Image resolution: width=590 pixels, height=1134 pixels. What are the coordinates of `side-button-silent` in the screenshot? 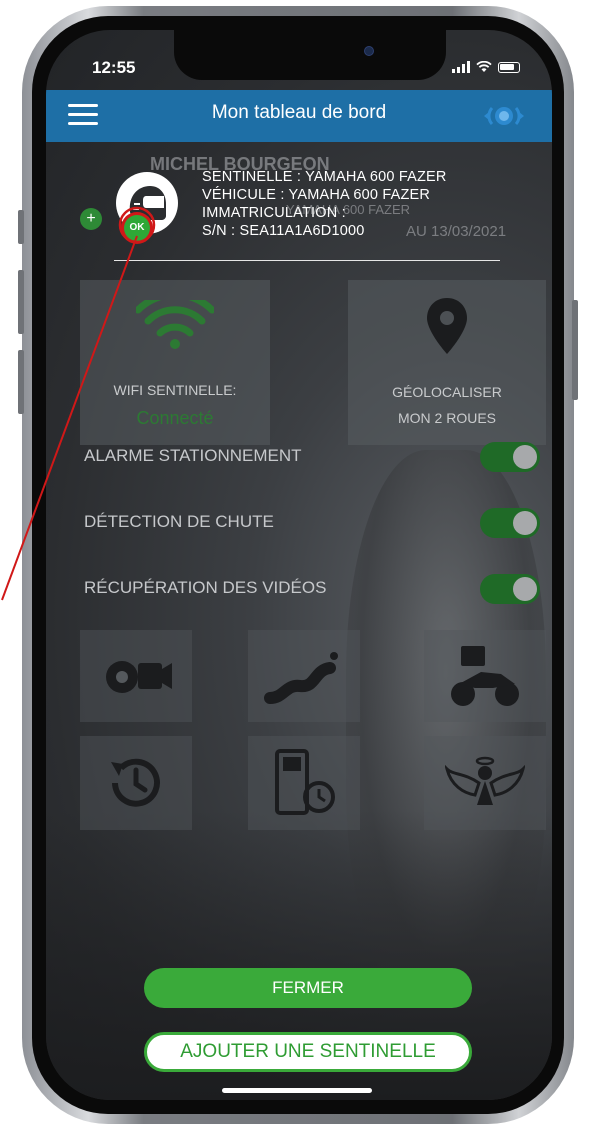 It's located at (21, 227).